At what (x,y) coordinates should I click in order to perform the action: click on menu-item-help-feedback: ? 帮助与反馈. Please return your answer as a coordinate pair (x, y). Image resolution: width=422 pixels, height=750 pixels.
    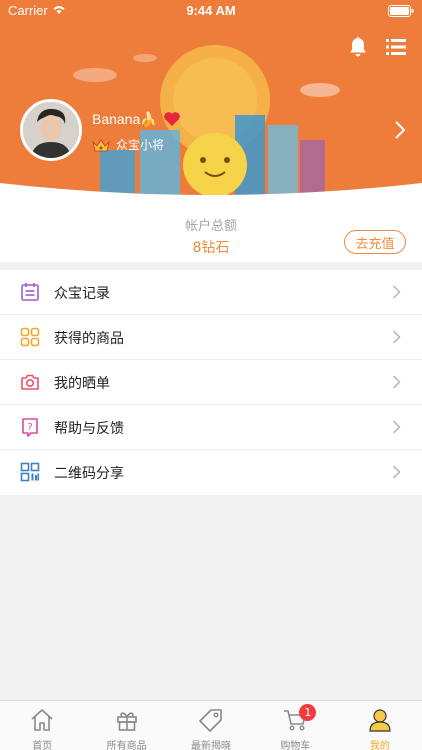
    Looking at the image, I should click on (211, 427).